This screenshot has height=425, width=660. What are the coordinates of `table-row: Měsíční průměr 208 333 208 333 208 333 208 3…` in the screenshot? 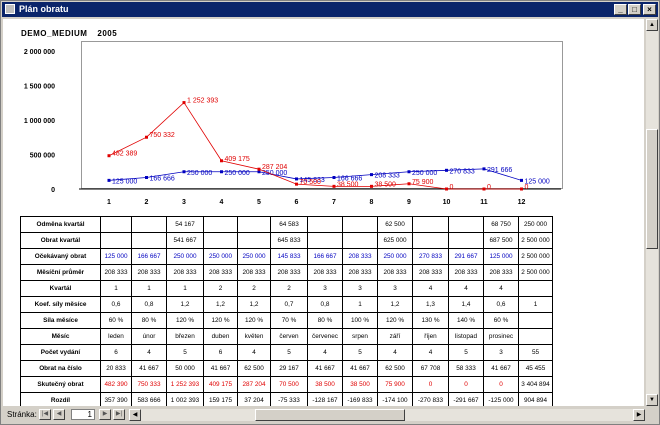 It's located at (286, 272).